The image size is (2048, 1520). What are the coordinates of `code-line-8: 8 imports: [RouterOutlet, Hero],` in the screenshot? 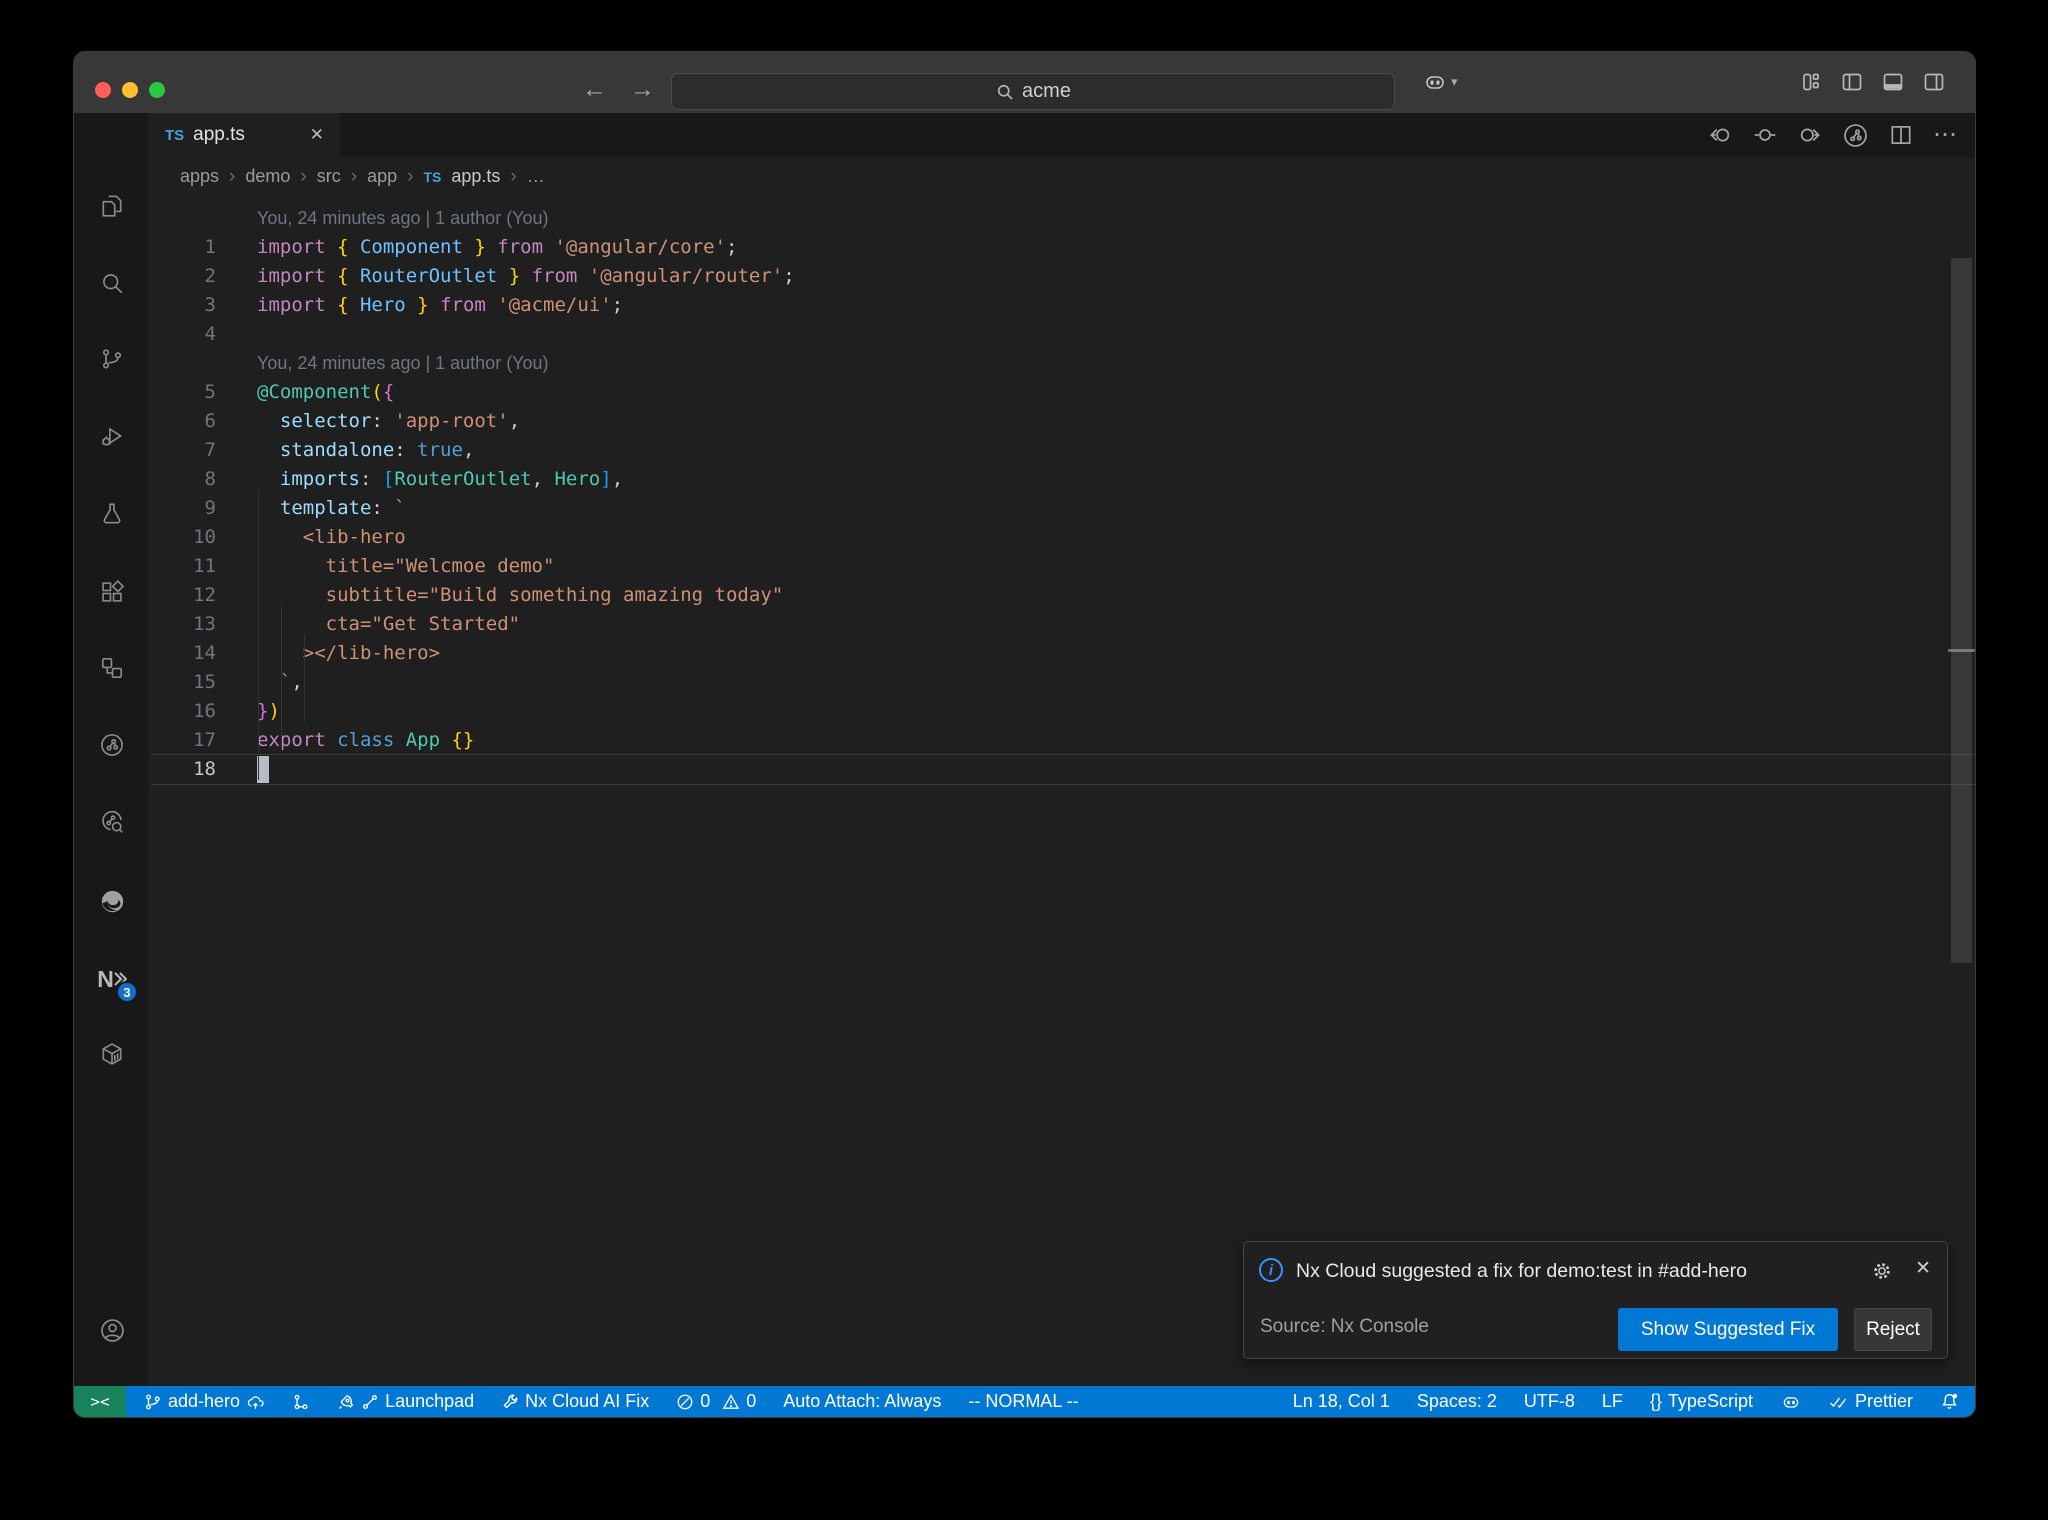 It's located at (1063, 479).